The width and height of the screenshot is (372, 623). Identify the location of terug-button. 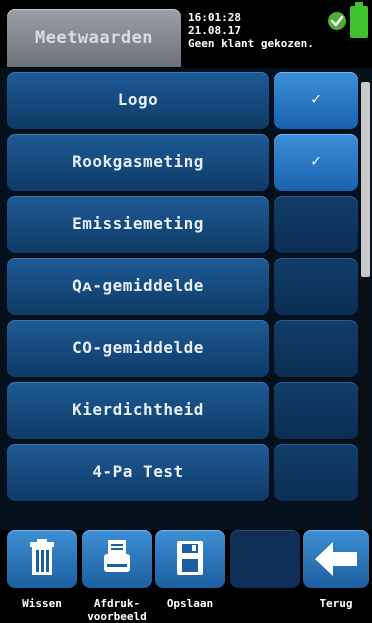
(336, 559).